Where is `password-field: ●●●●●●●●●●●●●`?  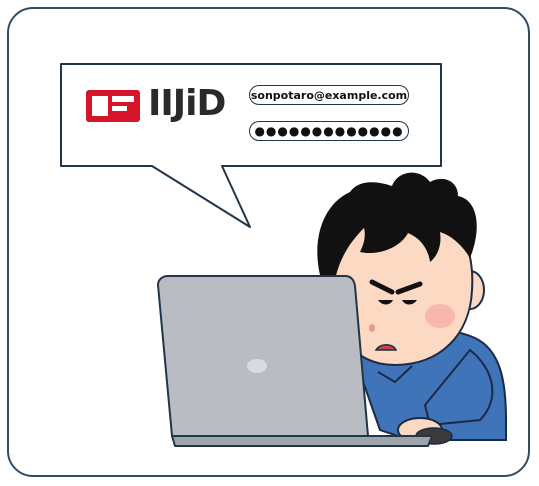
password-field: ●●●●●●●●●●●●● is located at coordinates (329, 131).